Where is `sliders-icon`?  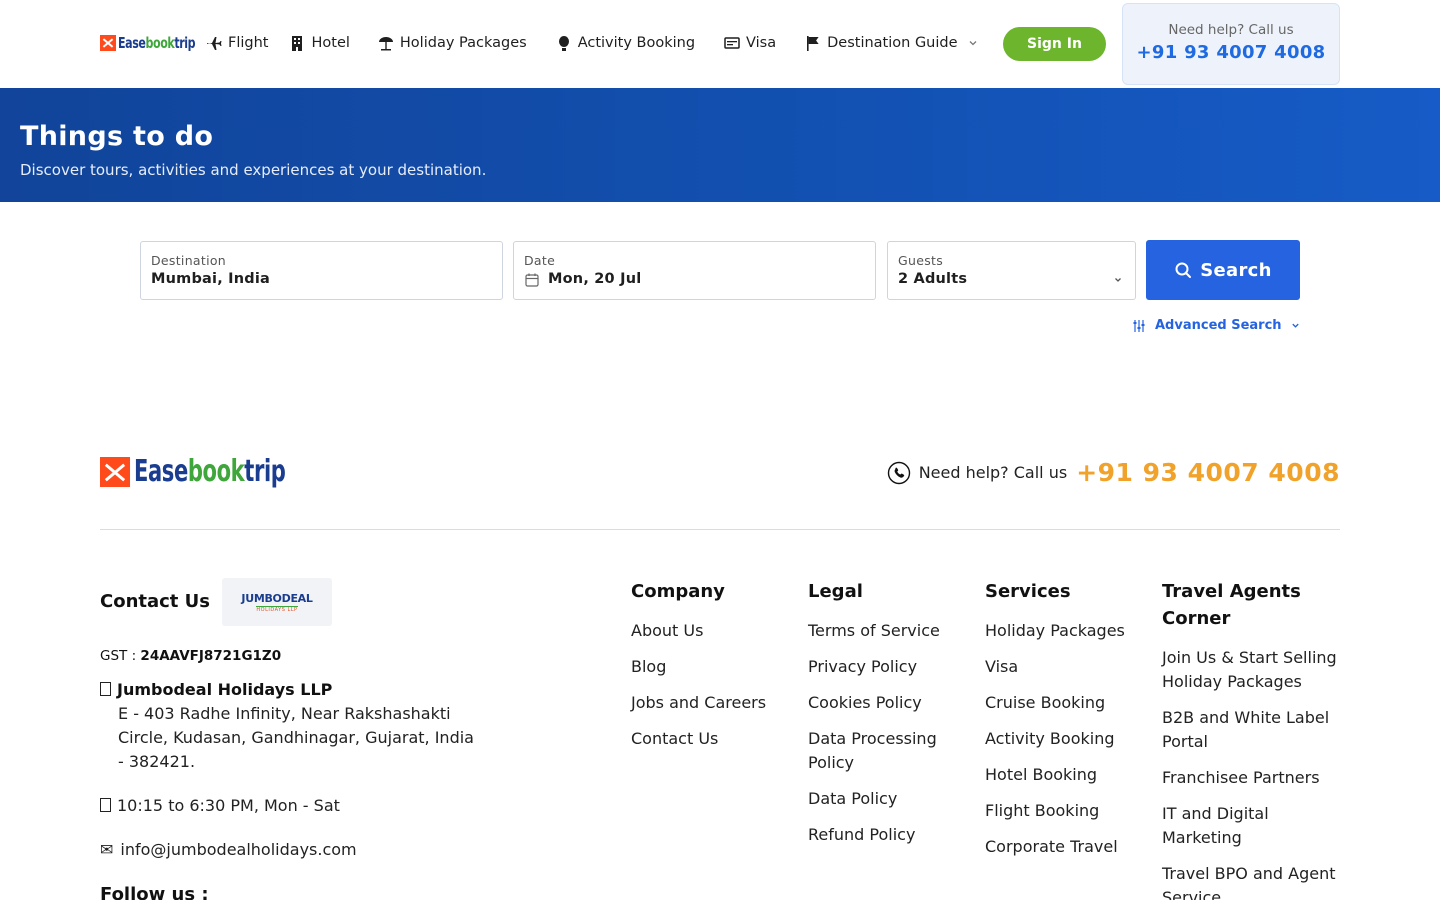 sliders-icon is located at coordinates (1139, 325).